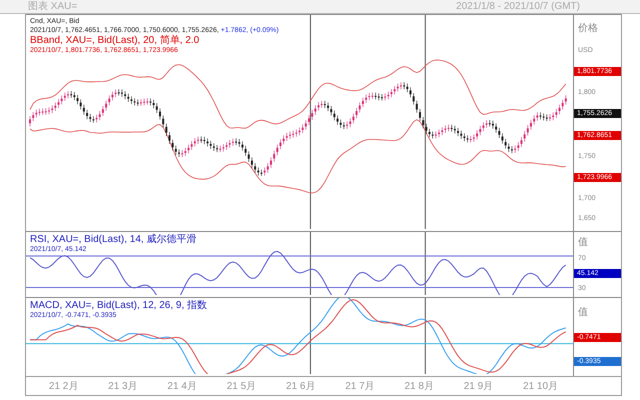 The height and width of the screenshot is (400, 640). I want to click on month-label: 21 3月, so click(123, 386).